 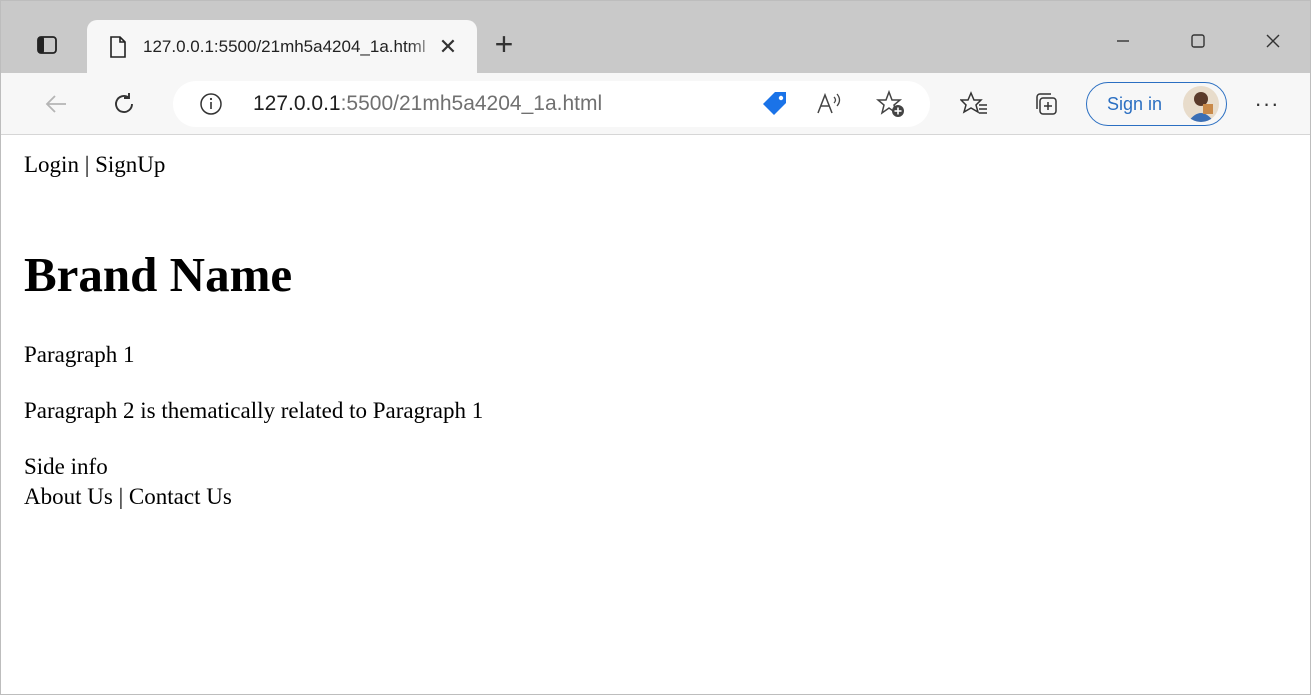 I want to click on paragraph-1: Paragraph 1, so click(x=79, y=354).